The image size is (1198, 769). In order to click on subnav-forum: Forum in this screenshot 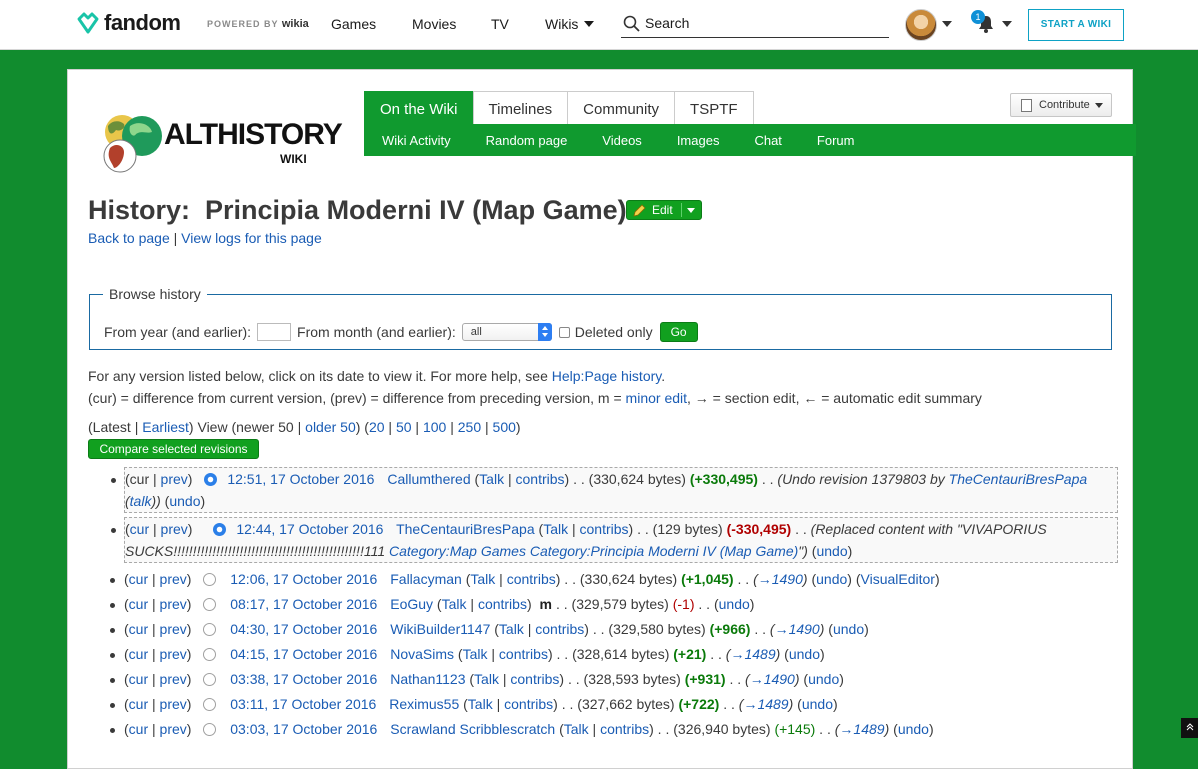, I will do `click(836, 140)`.